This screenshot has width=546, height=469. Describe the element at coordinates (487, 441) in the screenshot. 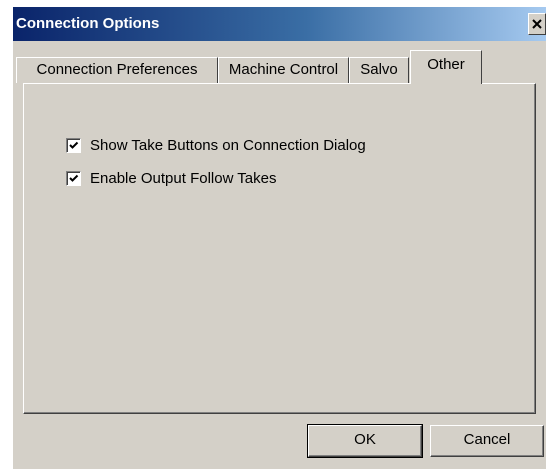

I see `cancel-button: Cancel` at that location.